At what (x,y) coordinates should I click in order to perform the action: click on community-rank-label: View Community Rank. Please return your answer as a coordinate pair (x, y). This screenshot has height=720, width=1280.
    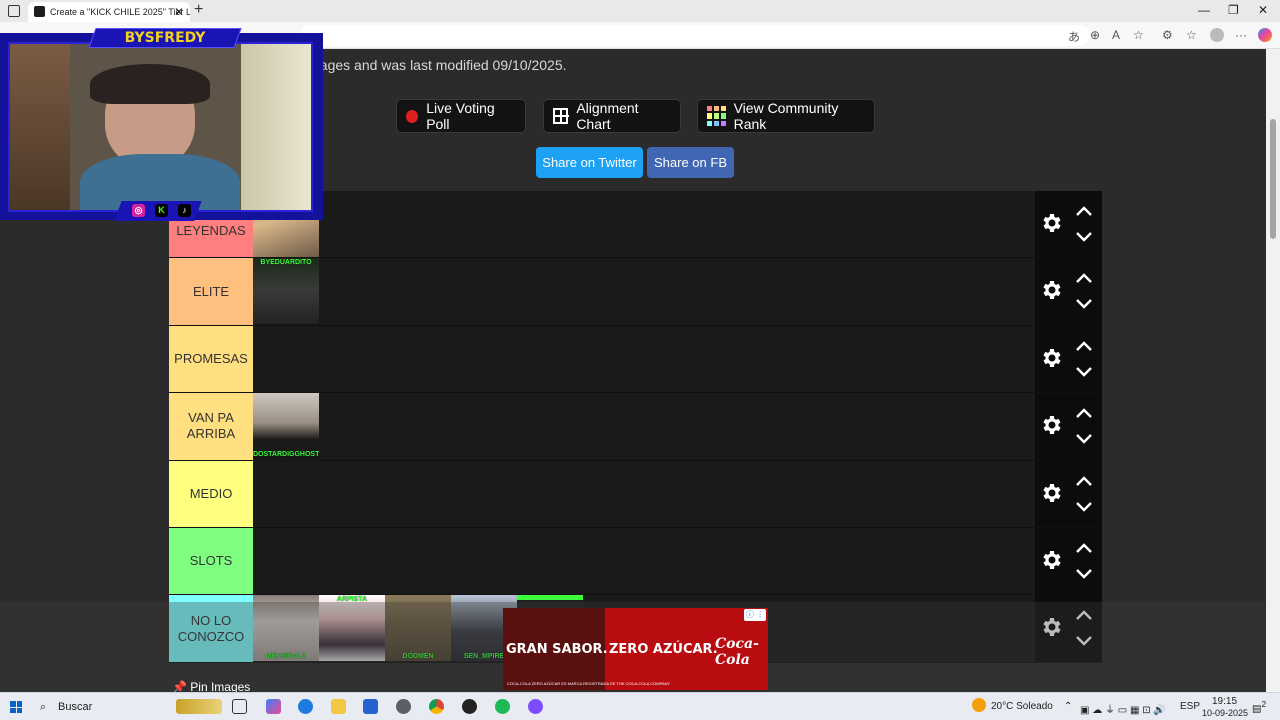
    Looking at the image, I should click on (786, 116).